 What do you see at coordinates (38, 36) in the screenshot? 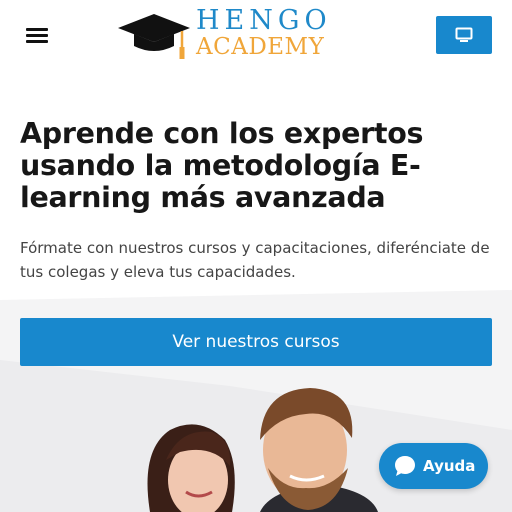
I see `hamburger-menu-icon` at bounding box center [38, 36].